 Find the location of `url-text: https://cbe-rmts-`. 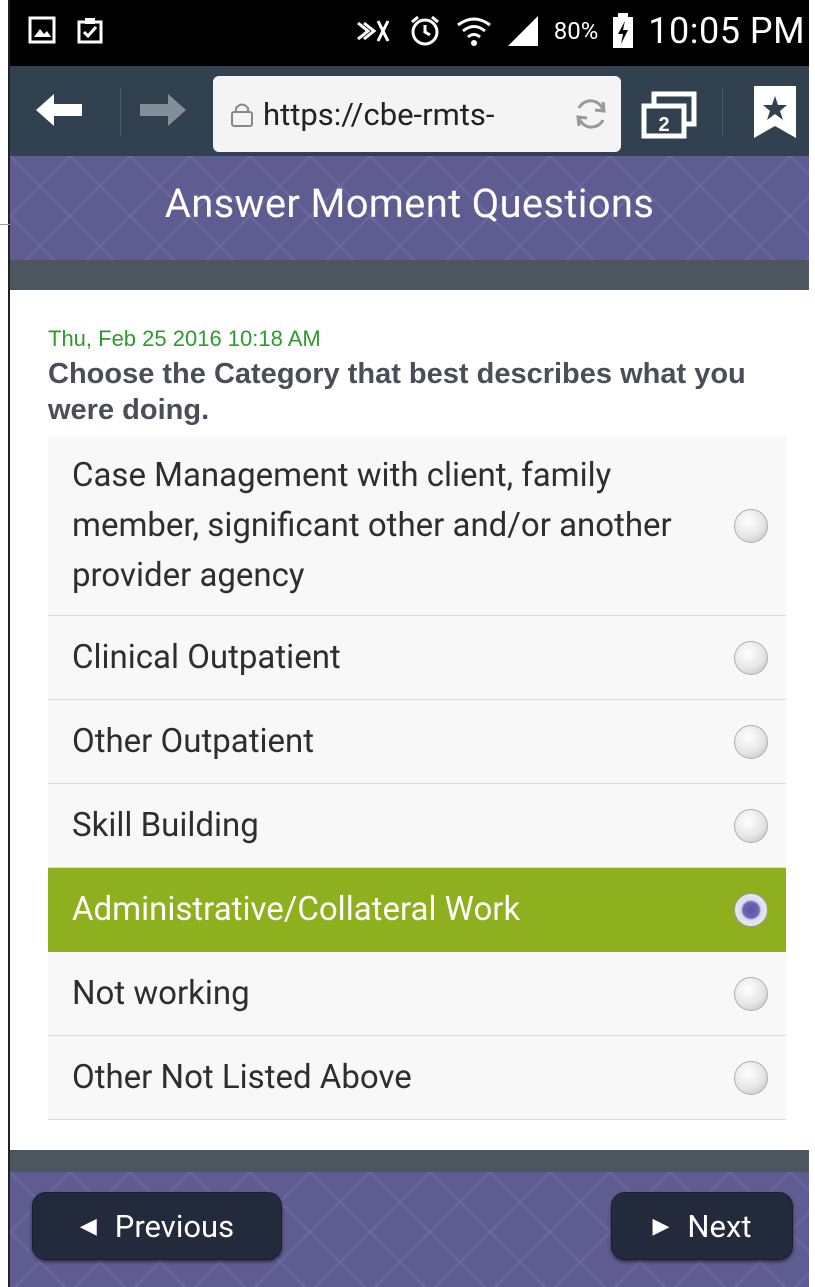

url-text: https://cbe-rmts- is located at coordinates (379, 114).